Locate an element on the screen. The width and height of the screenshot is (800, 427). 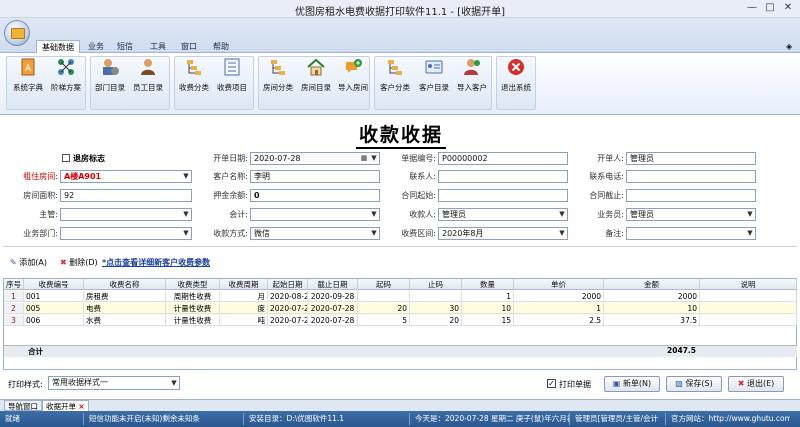
table-cell: 吨 is located at coordinates (244, 320).